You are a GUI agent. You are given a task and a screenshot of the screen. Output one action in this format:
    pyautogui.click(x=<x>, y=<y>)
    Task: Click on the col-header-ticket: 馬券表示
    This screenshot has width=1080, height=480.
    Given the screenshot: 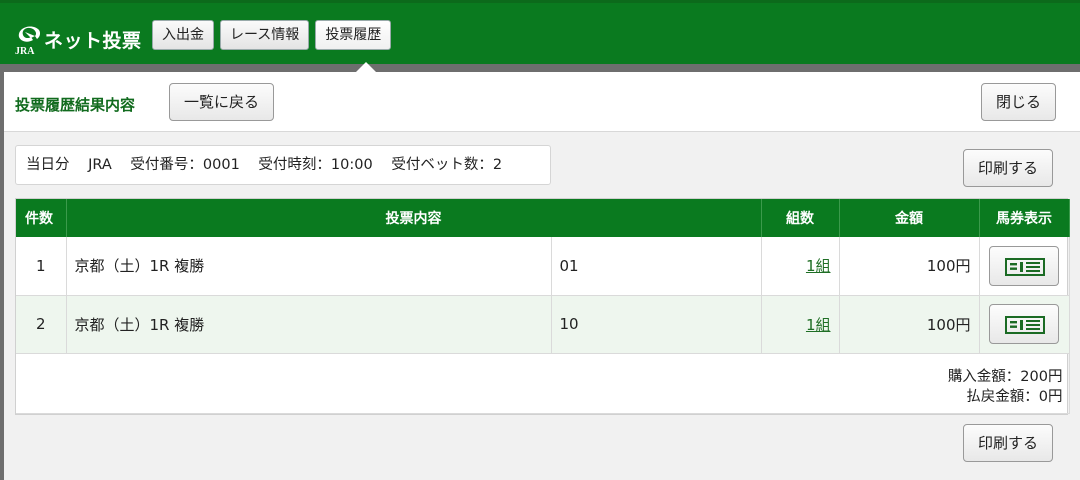 What is the action you would take?
    pyautogui.click(x=1024, y=218)
    